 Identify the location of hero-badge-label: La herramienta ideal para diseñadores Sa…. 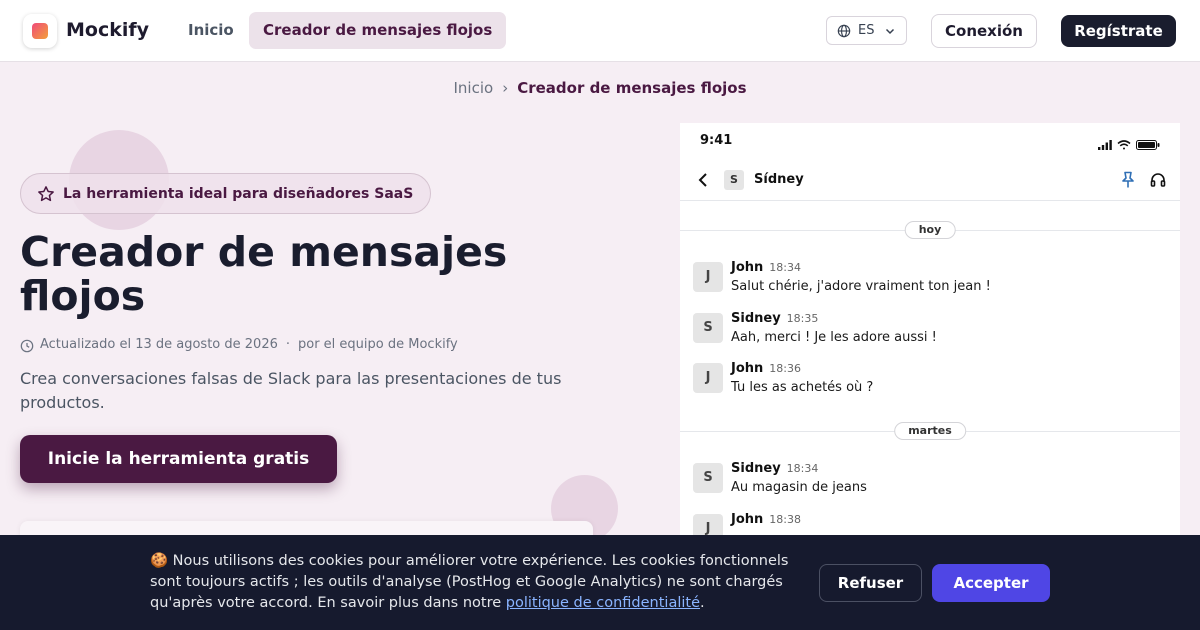
(238, 194).